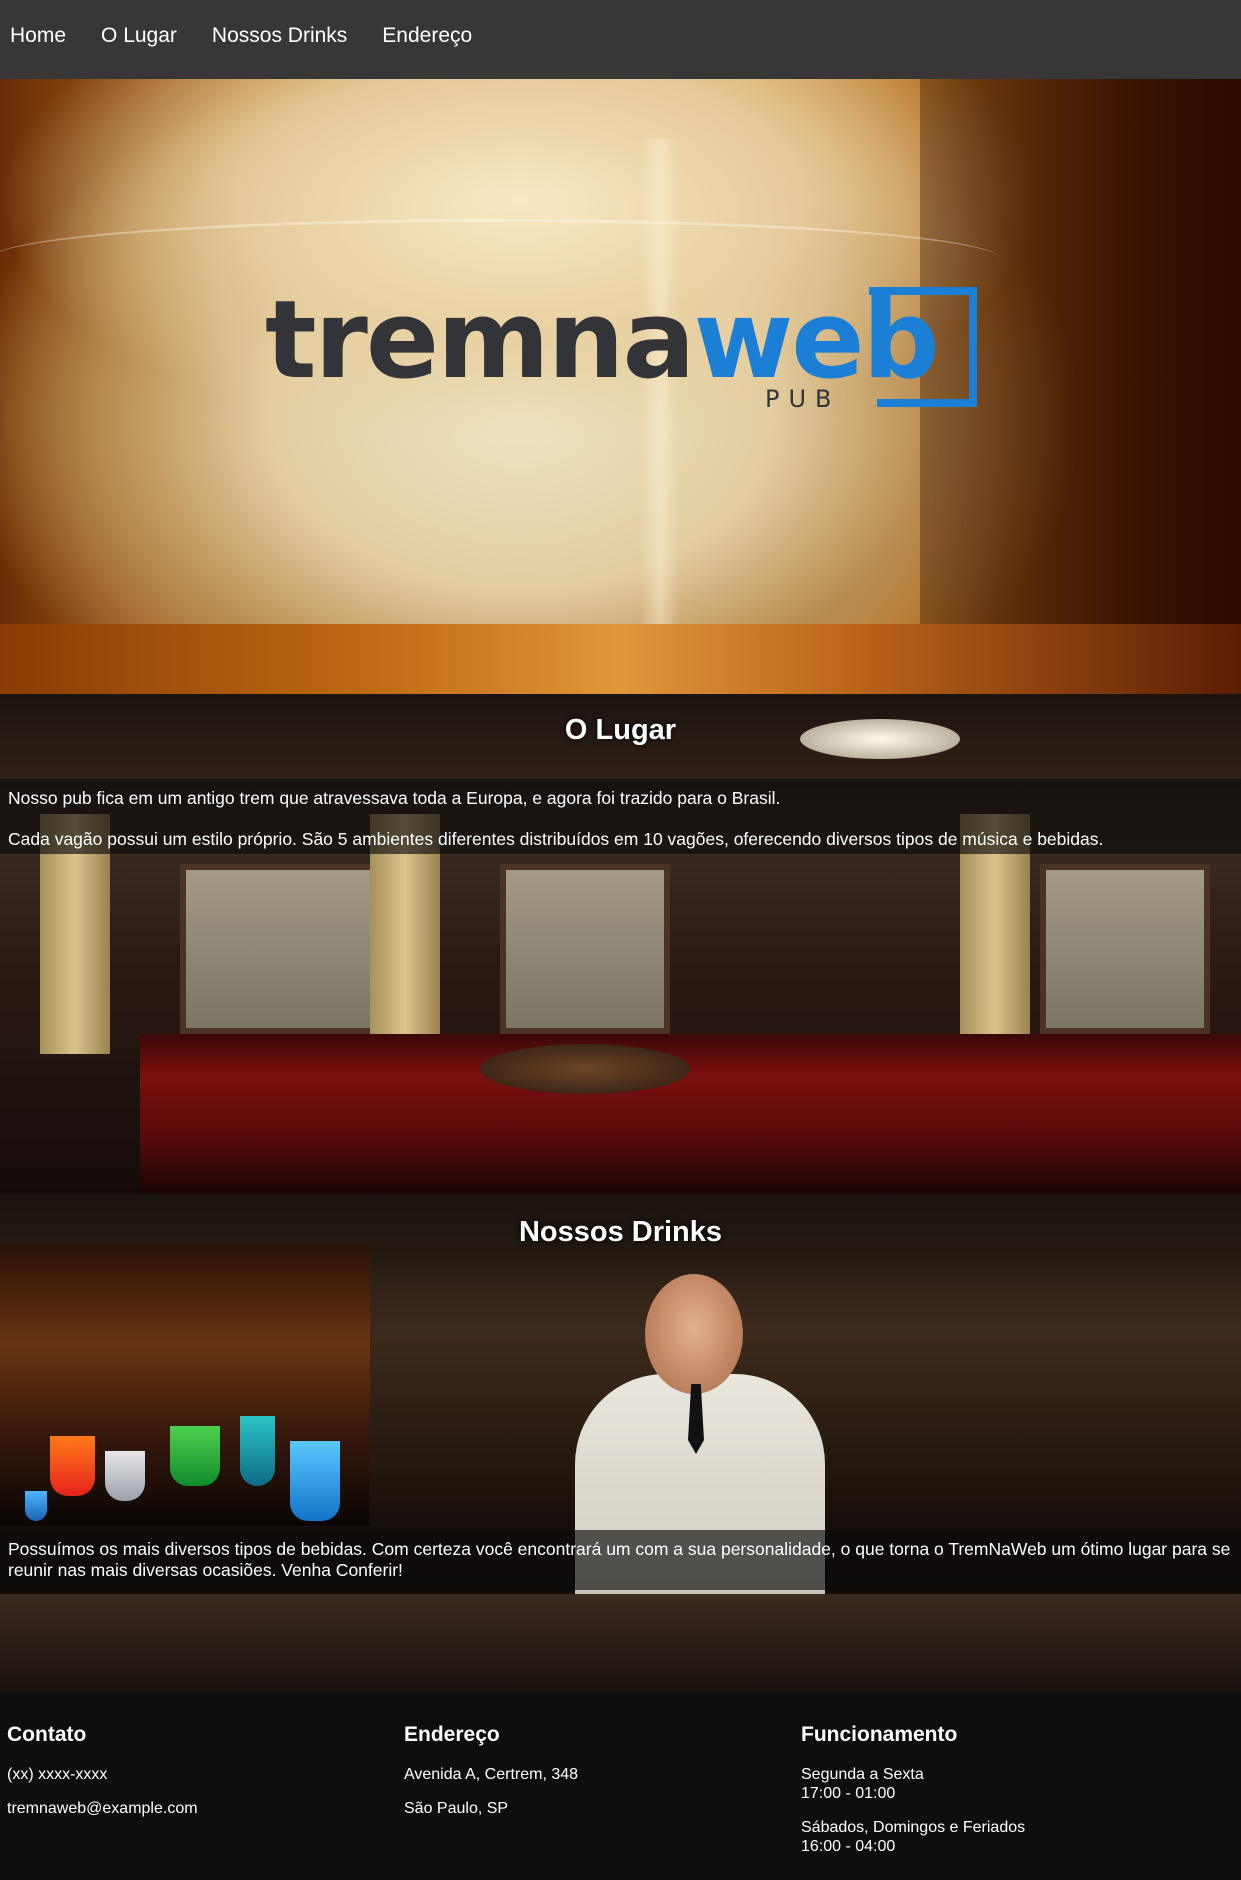 The image size is (1241, 1880). I want to click on footer-weekend-label: Sábados, Domingos e Feriados, so click(913, 1827).